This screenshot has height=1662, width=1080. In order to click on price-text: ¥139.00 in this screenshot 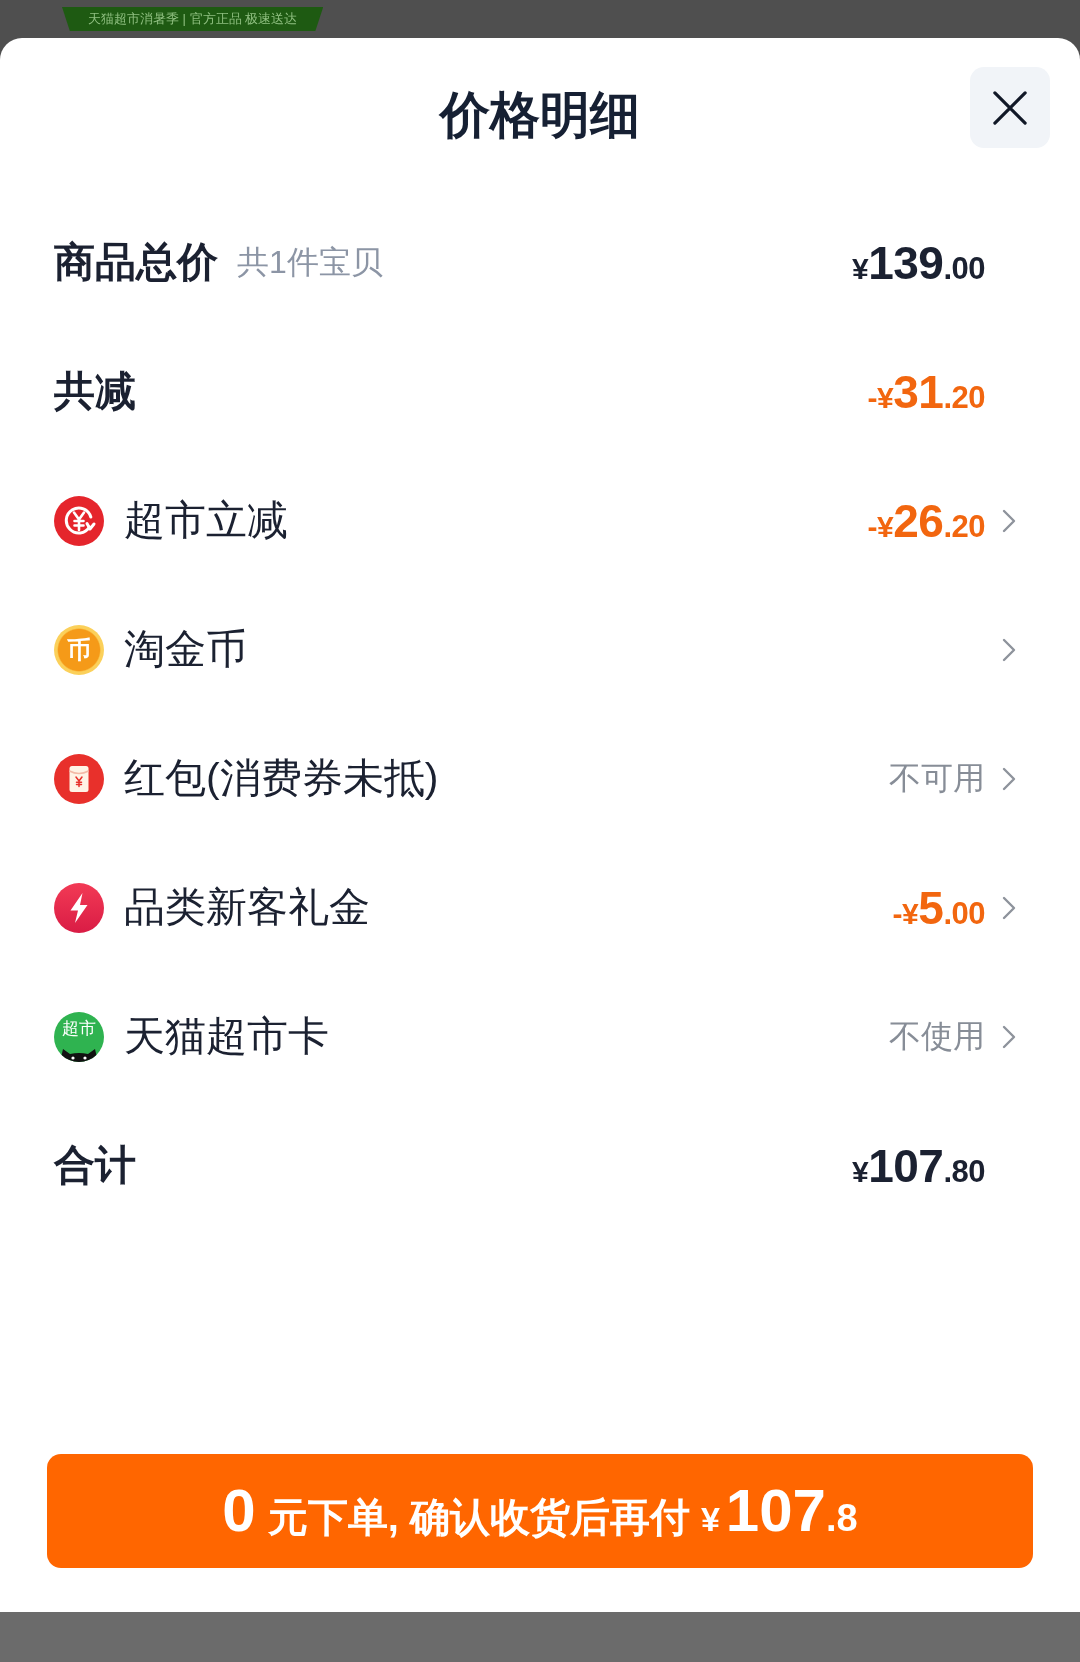, I will do `click(918, 262)`.